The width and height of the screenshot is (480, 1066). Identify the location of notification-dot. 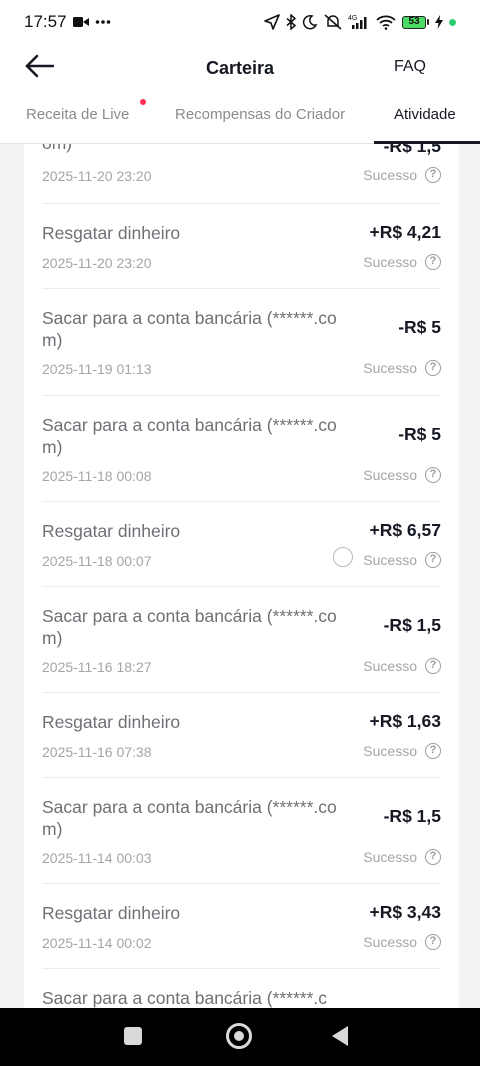
(143, 102).